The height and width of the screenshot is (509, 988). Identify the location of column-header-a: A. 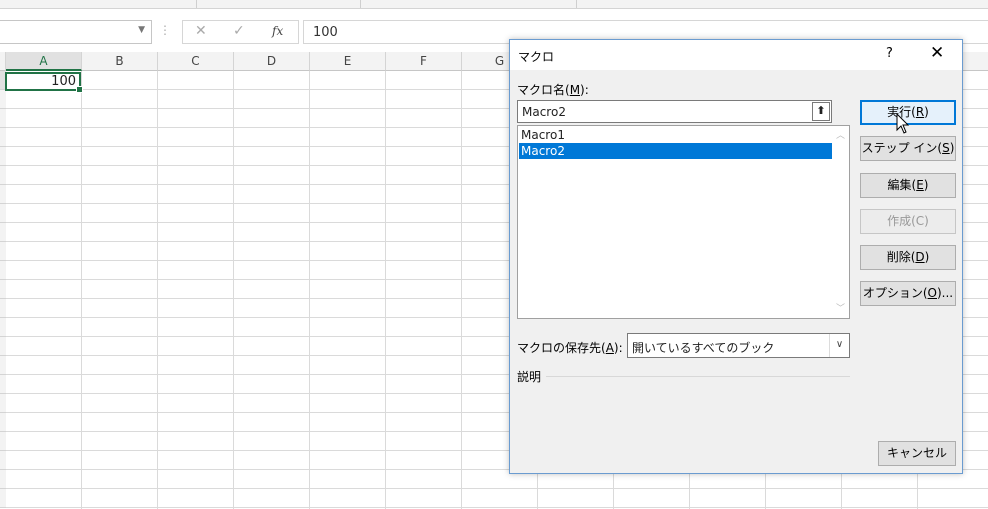
(44, 61).